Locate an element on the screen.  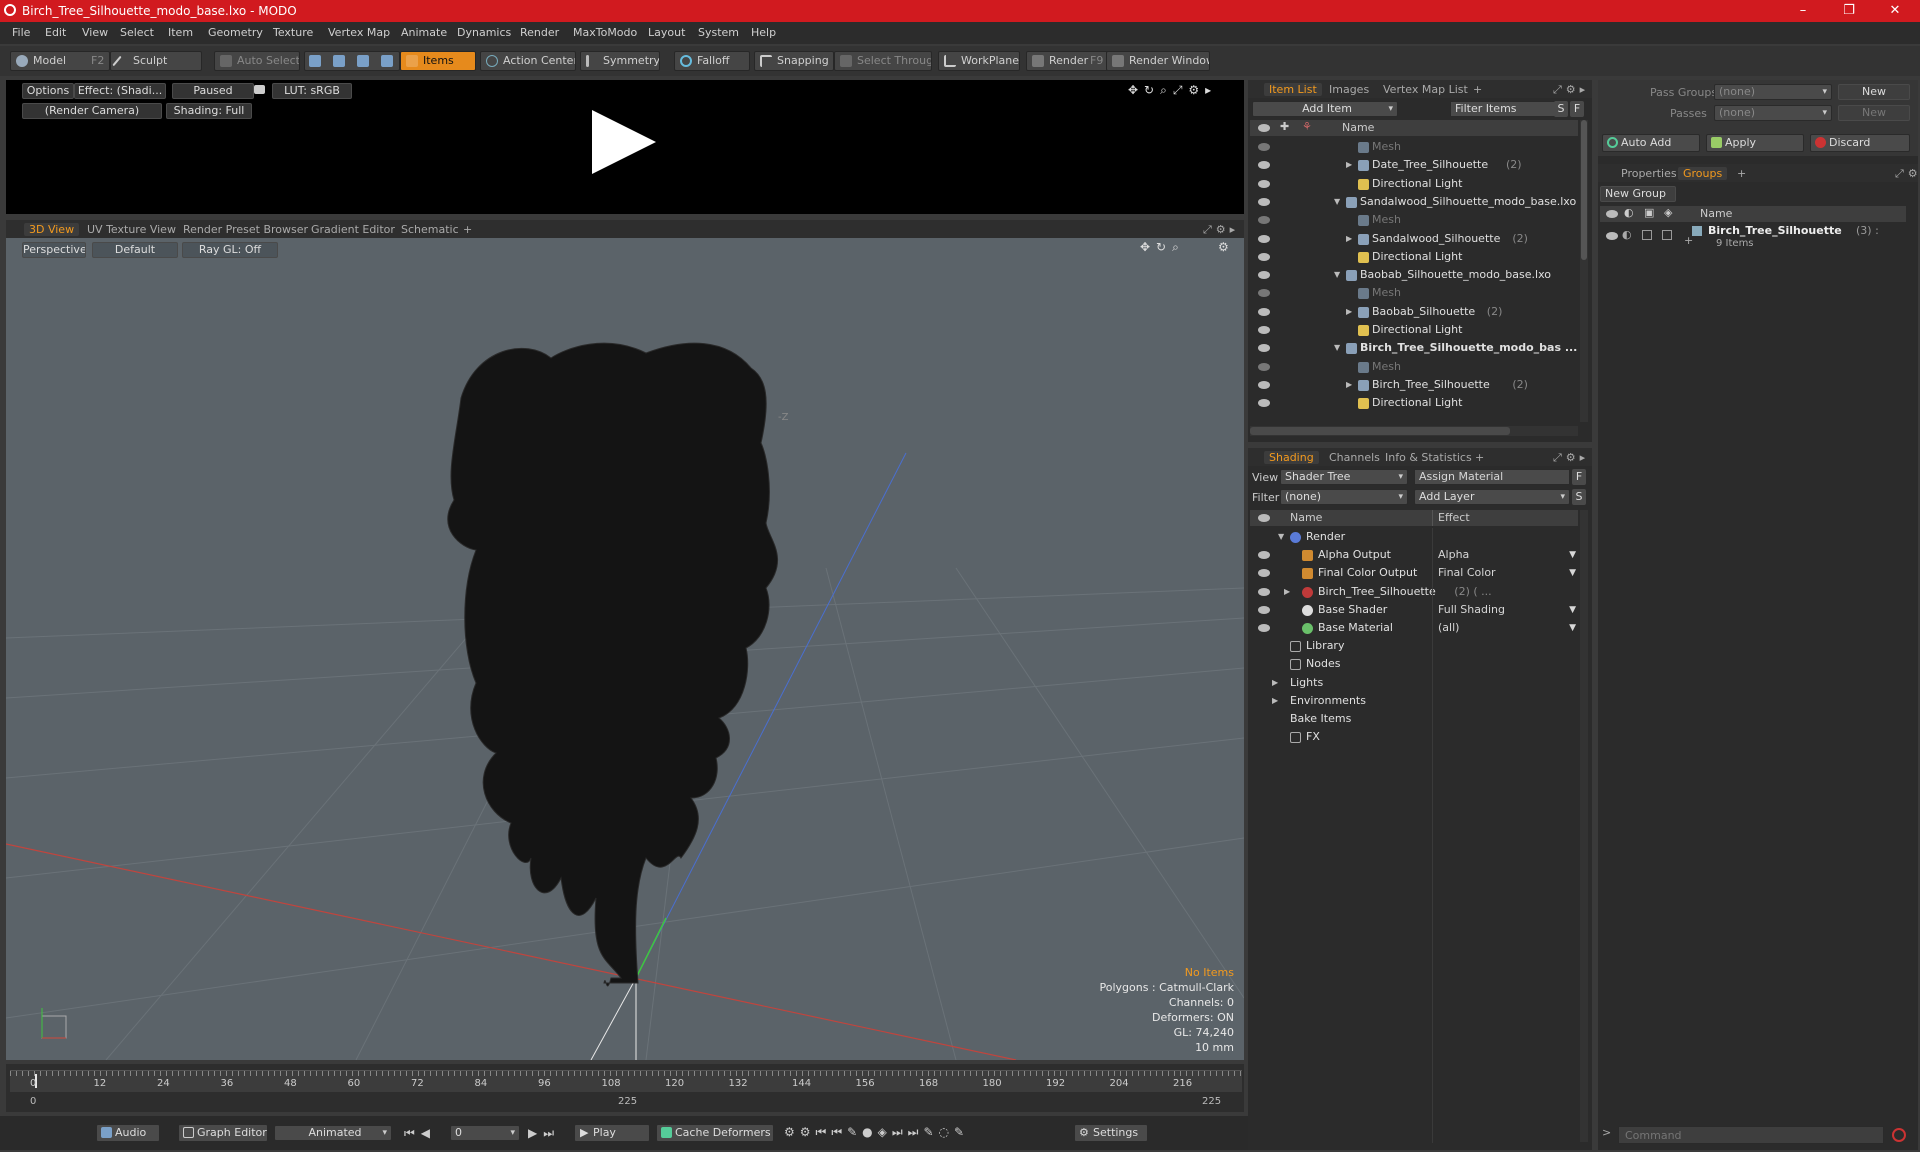
prev-key-icons: ⏮◀ is located at coordinates (420, 1133).